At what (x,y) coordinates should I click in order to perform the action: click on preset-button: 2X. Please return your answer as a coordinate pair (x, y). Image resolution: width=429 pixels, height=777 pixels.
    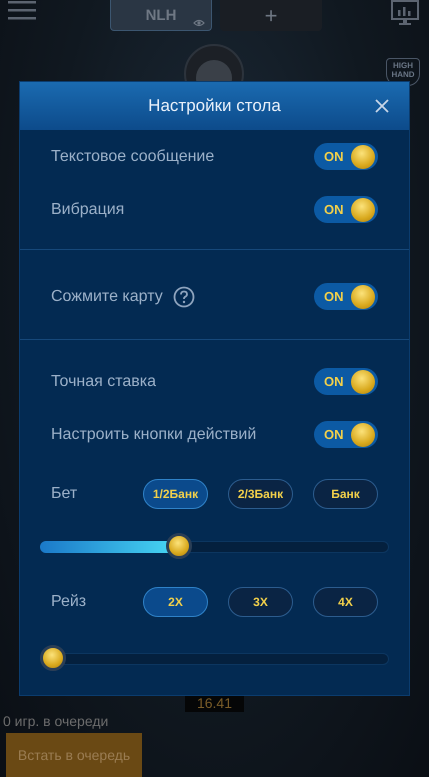
    Looking at the image, I should click on (175, 602).